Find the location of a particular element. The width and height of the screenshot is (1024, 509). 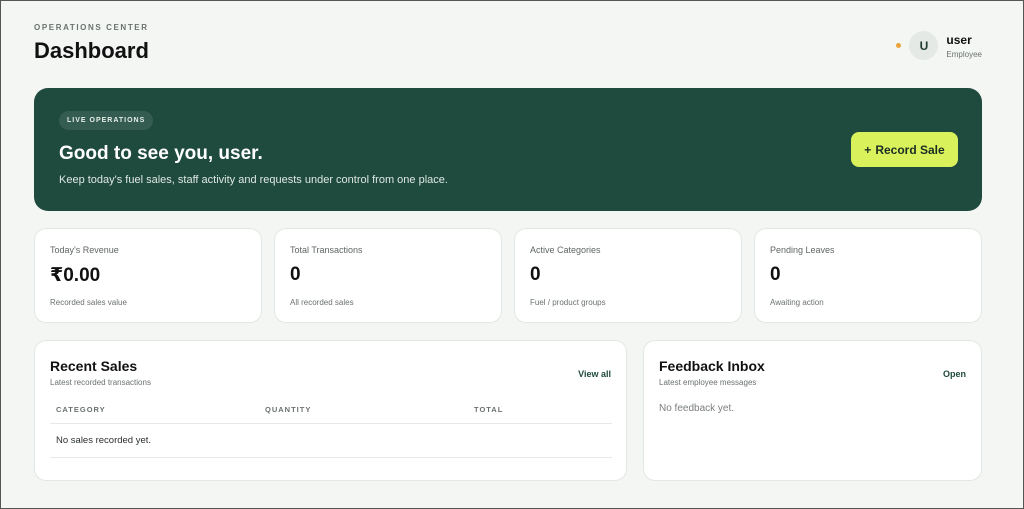

user-menu: U user Employee is located at coordinates (939, 45).